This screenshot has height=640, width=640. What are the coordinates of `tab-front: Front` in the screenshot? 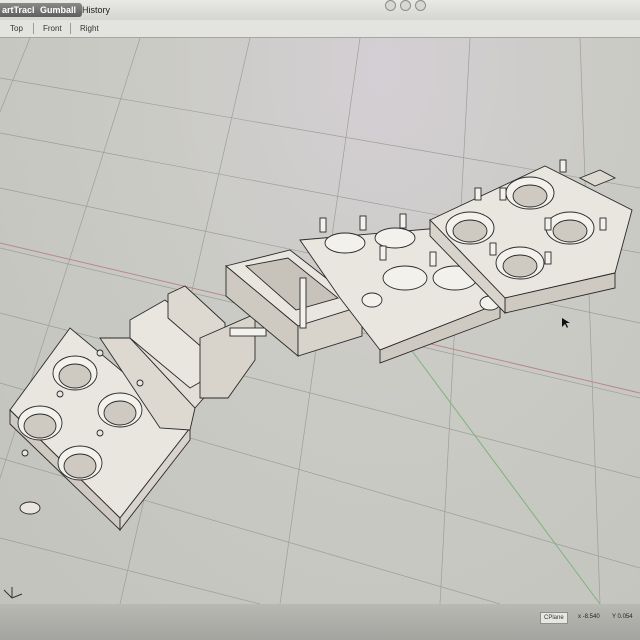 It's located at (52, 28).